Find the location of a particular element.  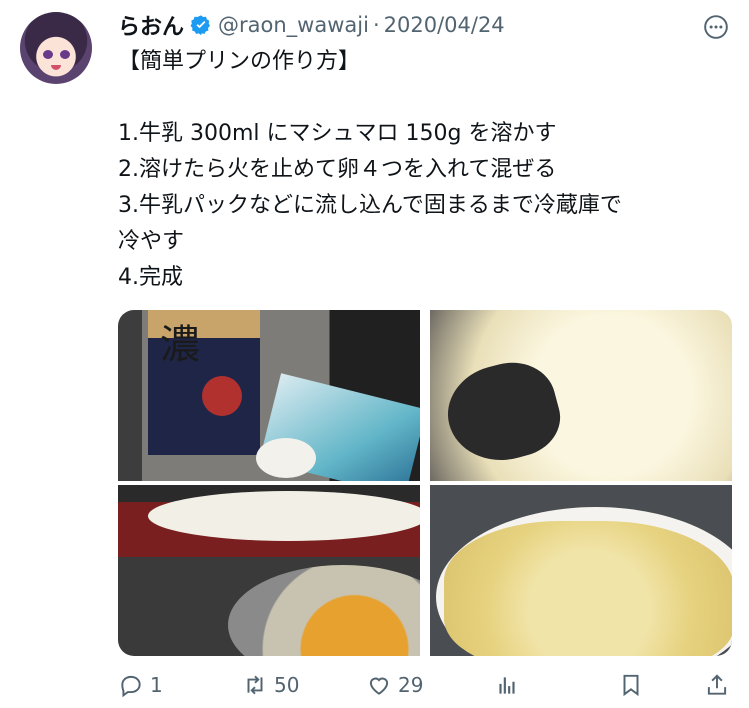

carton-badge is located at coordinates (222, 396).